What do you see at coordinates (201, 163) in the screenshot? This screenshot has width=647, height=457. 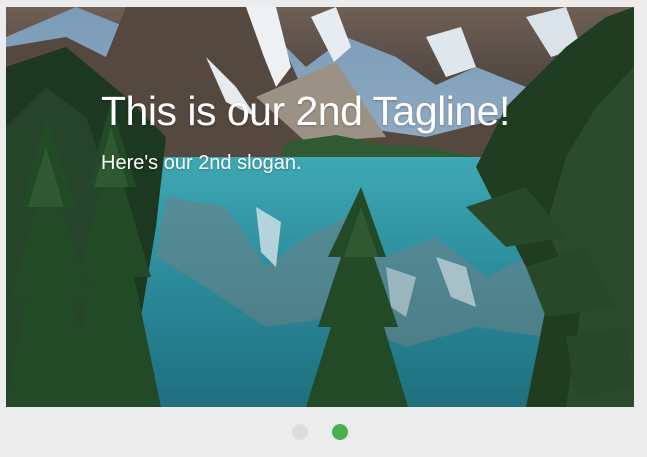 I see `slide-slogan: Here's our 2nd slogan.` at bounding box center [201, 163].